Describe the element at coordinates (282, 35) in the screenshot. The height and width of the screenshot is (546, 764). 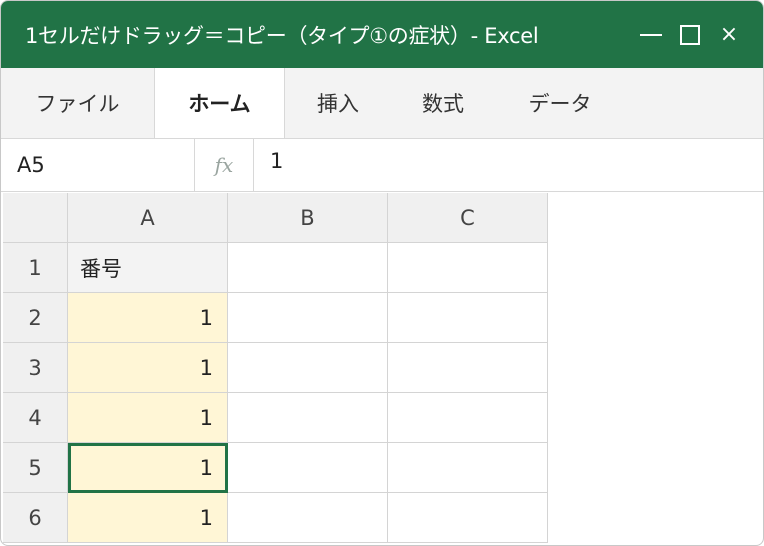
I see `window-title: 1セルだけドラッグ＝コピー（タイプ①の症状）- Excel` at that location.